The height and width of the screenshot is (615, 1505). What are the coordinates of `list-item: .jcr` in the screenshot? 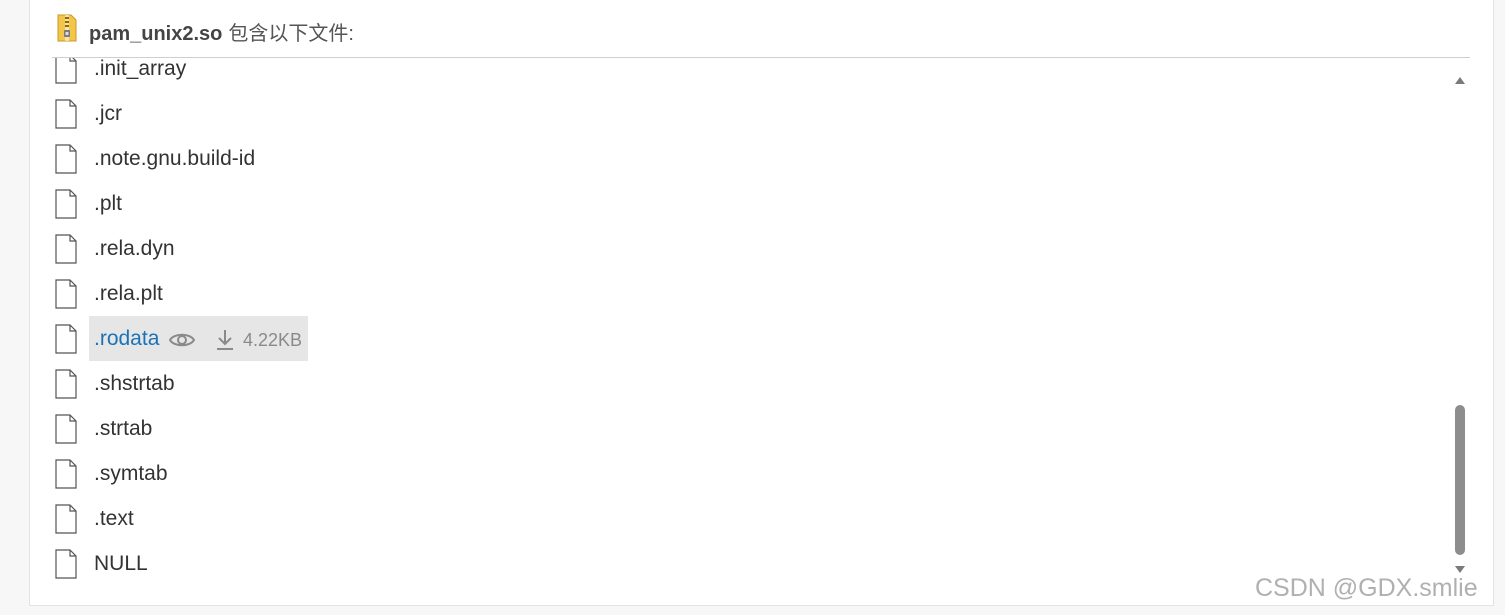 It's located at (752, 113).